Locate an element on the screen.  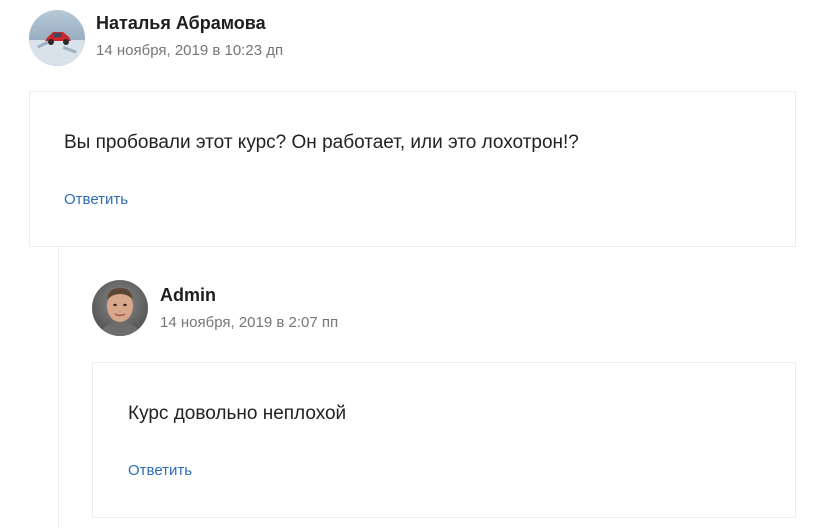
comment-date: 14 ноября, 2019 в 2:07 пп is located at coordinates (249, 322).